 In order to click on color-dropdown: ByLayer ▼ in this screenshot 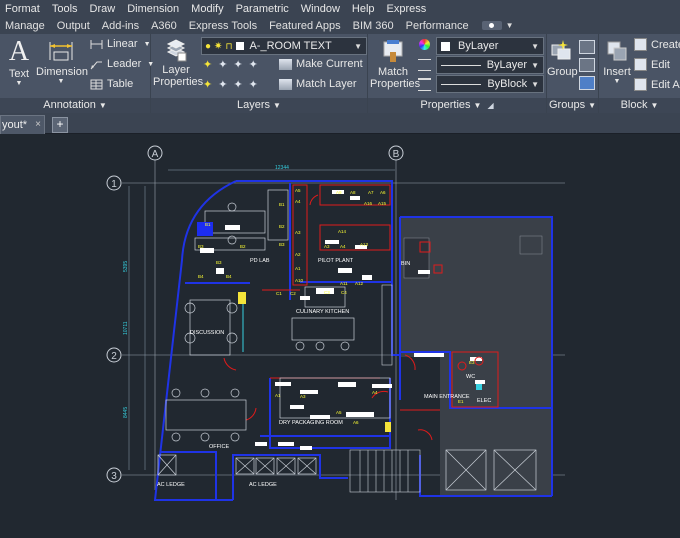, I will do `click(490, 46)`.